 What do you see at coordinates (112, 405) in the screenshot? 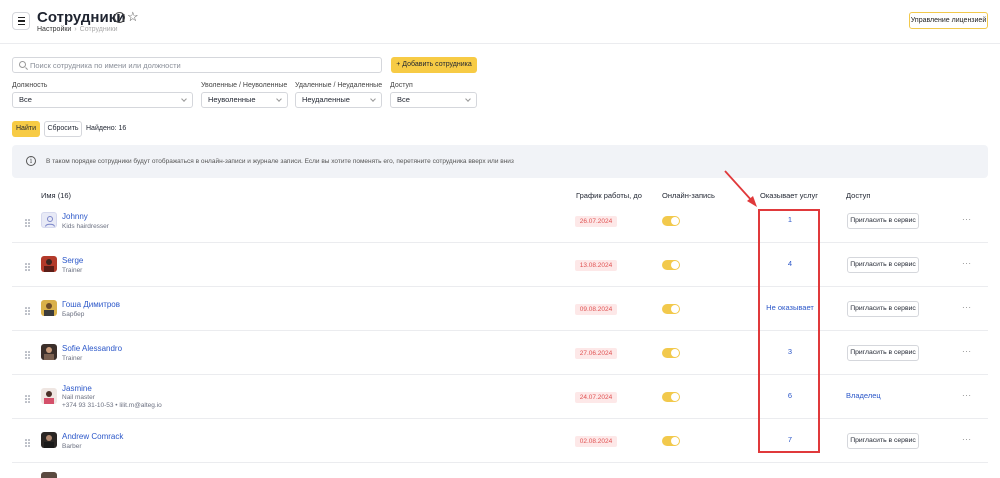
I see `employee-contact: +374 93 31-10-53 • lilit.m@alteg.io` at bounding box center [112, 405].